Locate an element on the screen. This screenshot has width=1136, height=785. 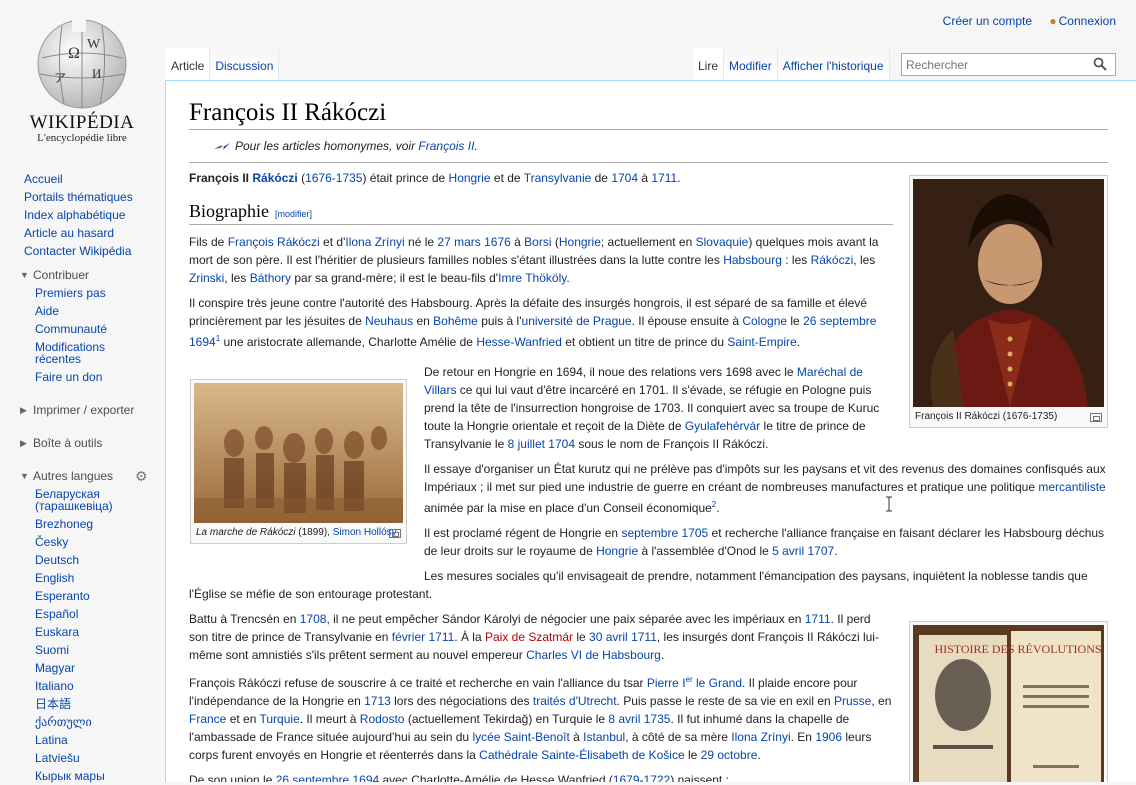
wikipedia-logo: Ω W И ア WIKIPÉDIA L'encyclopédie libre is located at coordinates (82, 81).